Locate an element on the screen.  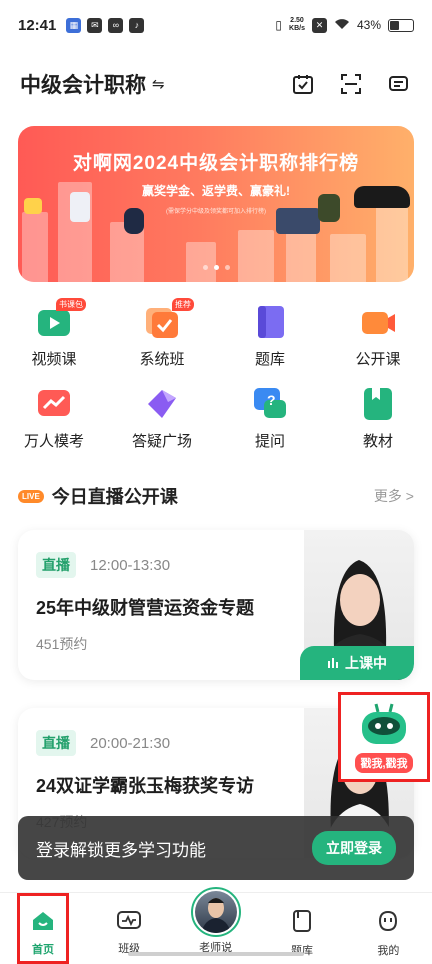
message-icon is located at coordinates (399, 84).